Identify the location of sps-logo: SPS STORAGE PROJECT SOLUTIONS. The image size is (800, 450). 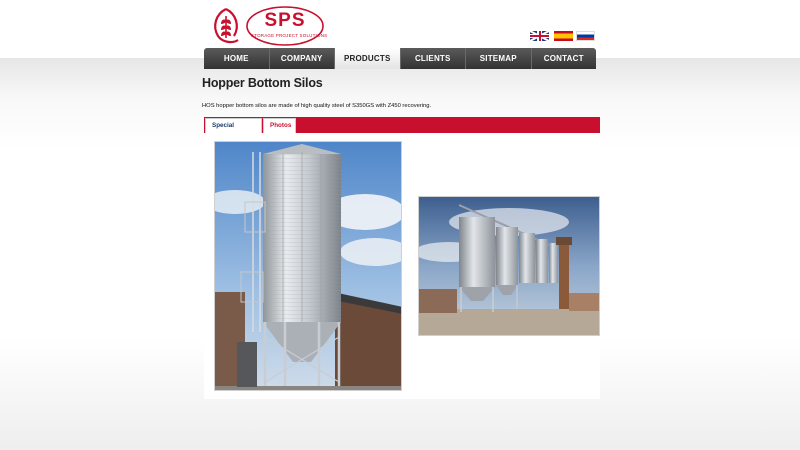
(268, 26).